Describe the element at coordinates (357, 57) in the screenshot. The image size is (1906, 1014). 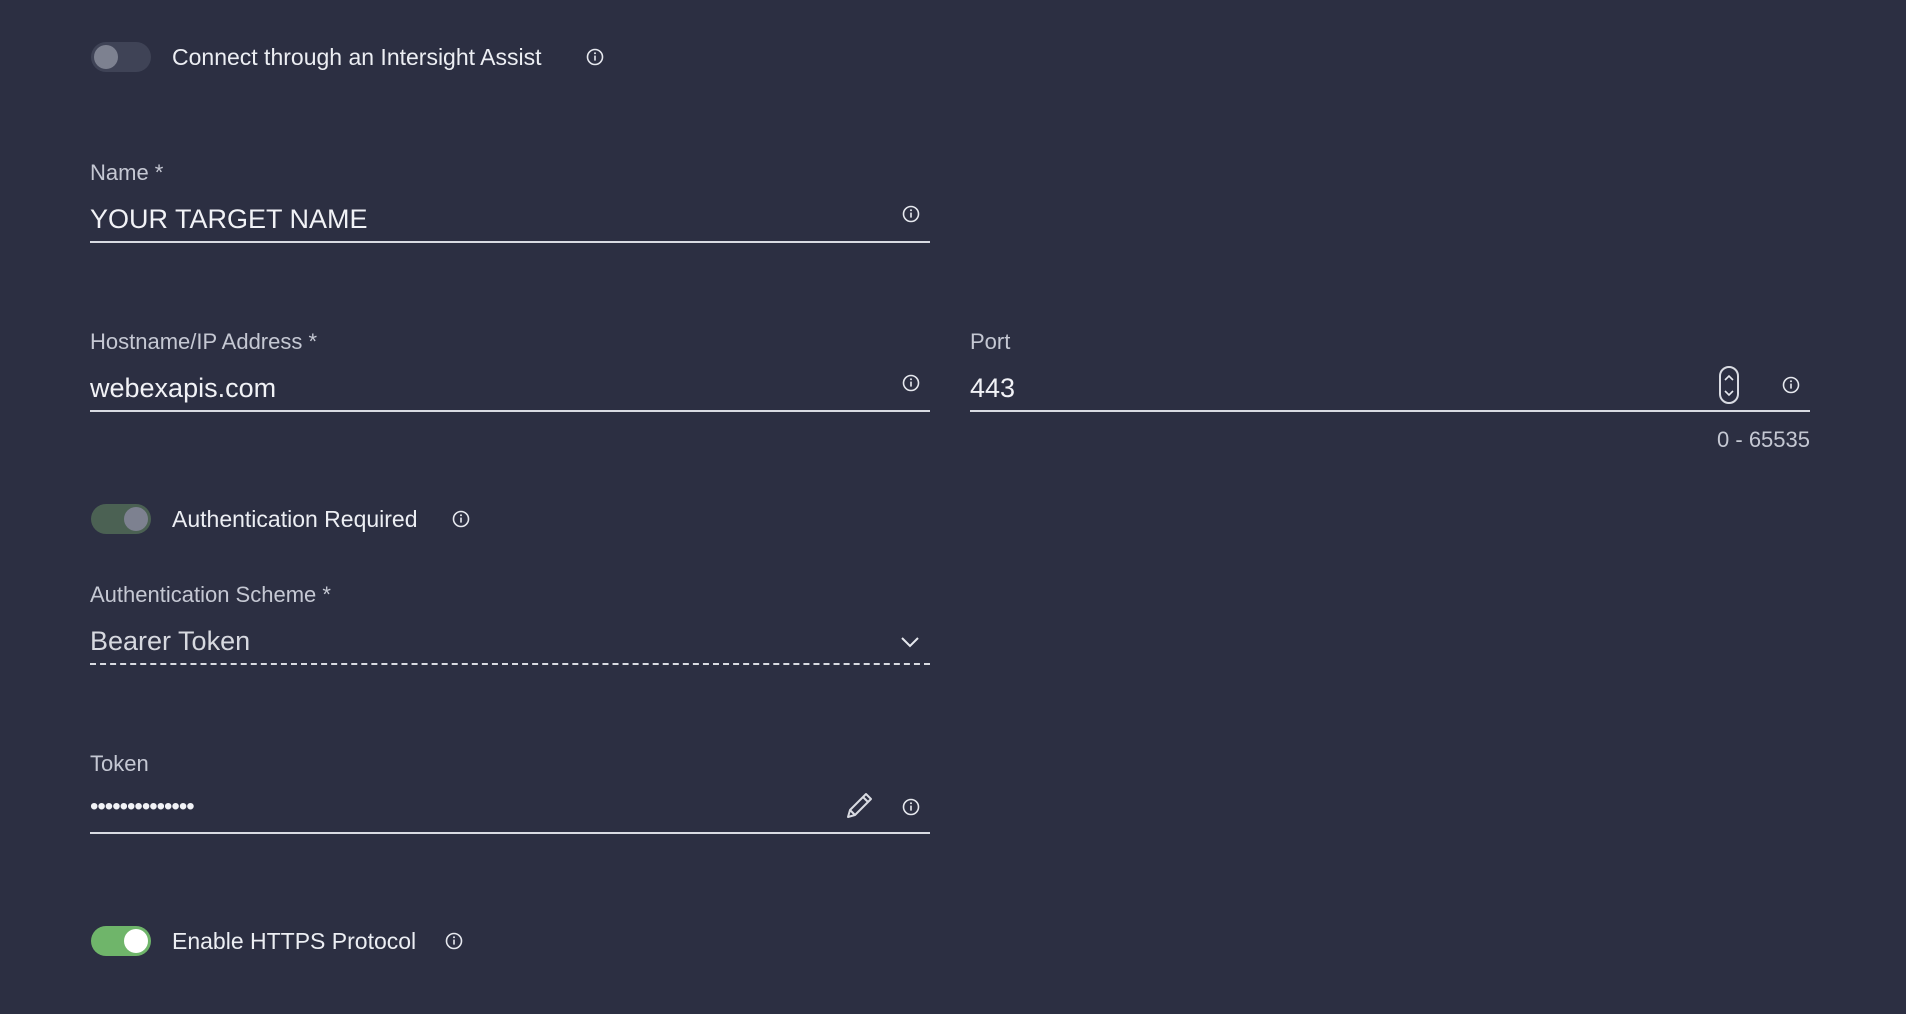
I see `assist-toggle-label: Connect through an Intersight Assist` at that location.